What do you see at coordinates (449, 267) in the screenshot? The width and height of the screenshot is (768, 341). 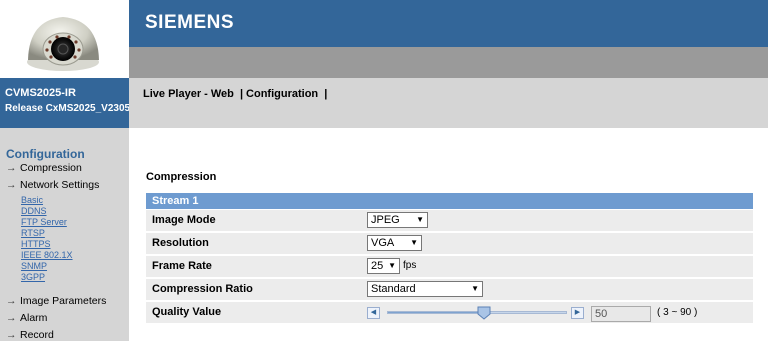 I see `frame-rate-row: Frame Rate 25 ▼ fps` at bounding box center [449, 267].